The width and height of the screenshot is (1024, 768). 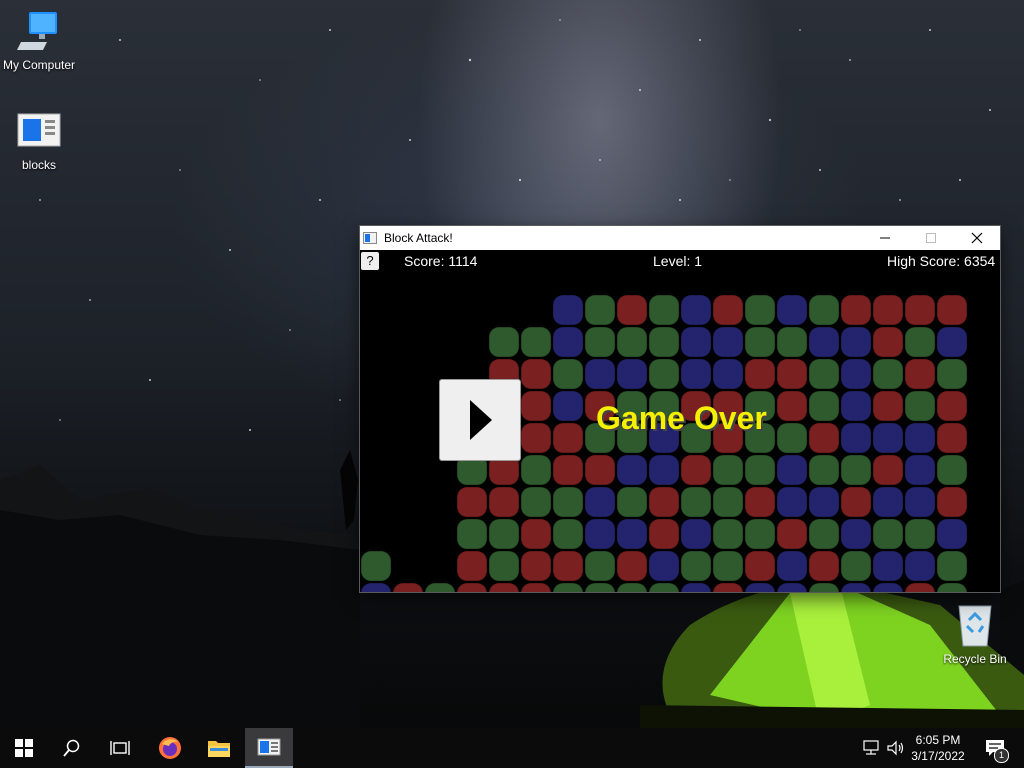 I want to click on network-icon, so click(x=871, y=747).